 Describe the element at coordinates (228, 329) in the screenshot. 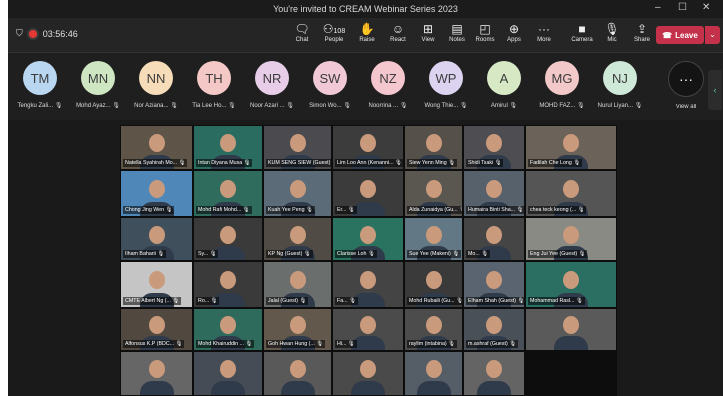

I see `video-tile: Mohd Khairuddin ... 🎙` at that location.